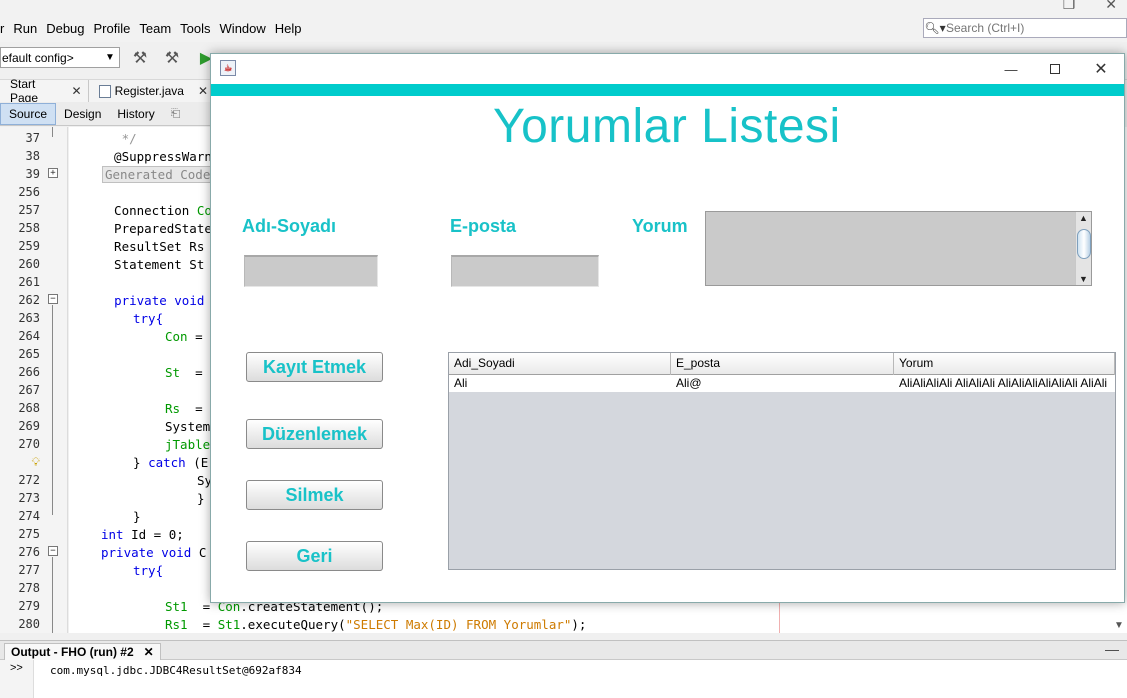 The height and width of the screenshot is (698, 1127). I want to click on code-token: catch, so click(167, 462).